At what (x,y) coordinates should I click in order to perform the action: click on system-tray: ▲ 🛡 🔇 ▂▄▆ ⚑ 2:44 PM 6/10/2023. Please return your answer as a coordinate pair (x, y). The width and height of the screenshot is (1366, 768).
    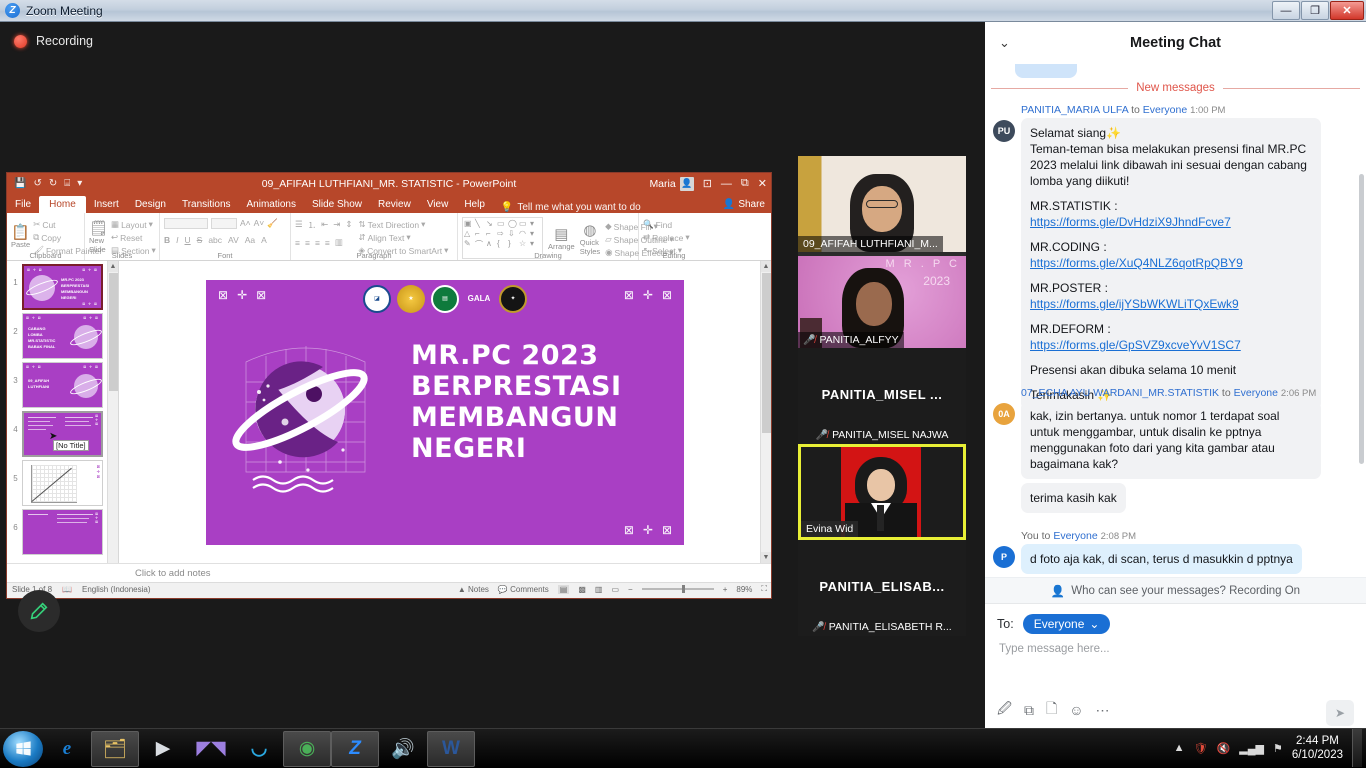
    Looking at the image, I should click on (1270, 748).